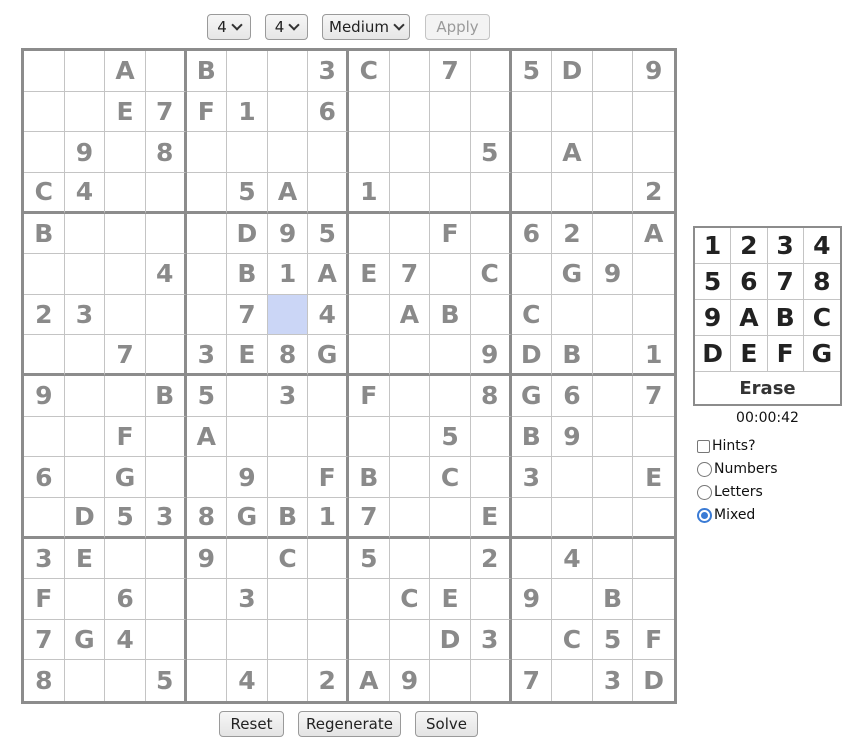 This screenshot has height=753, width=863. What do you see at coordinates (785, 354) in the screenshot?
I see `keypad-key: F` at bounding box center [785, 354].